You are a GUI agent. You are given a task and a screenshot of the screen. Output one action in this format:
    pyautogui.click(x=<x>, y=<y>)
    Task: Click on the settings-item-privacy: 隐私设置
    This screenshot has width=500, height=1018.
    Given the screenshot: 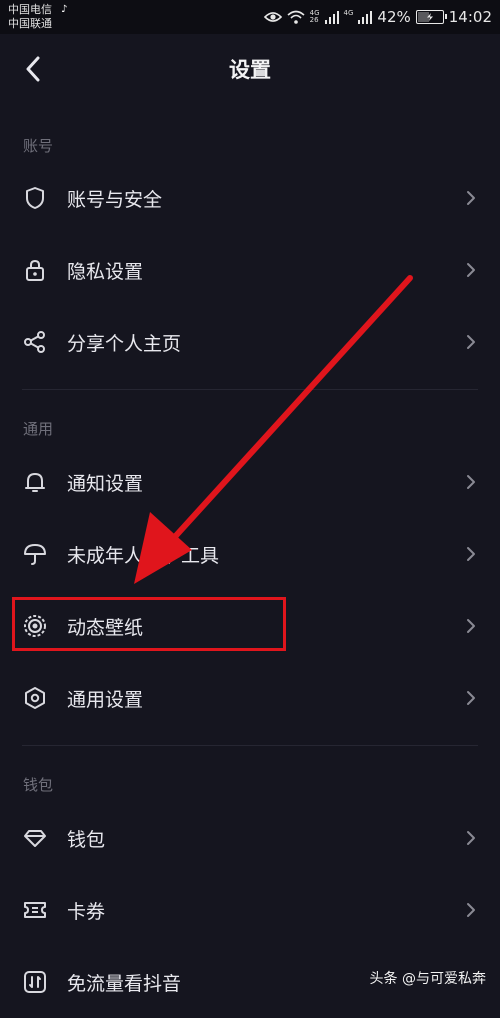 What is the action you would take?
    pyautogui.click(x=250, y=270)
    